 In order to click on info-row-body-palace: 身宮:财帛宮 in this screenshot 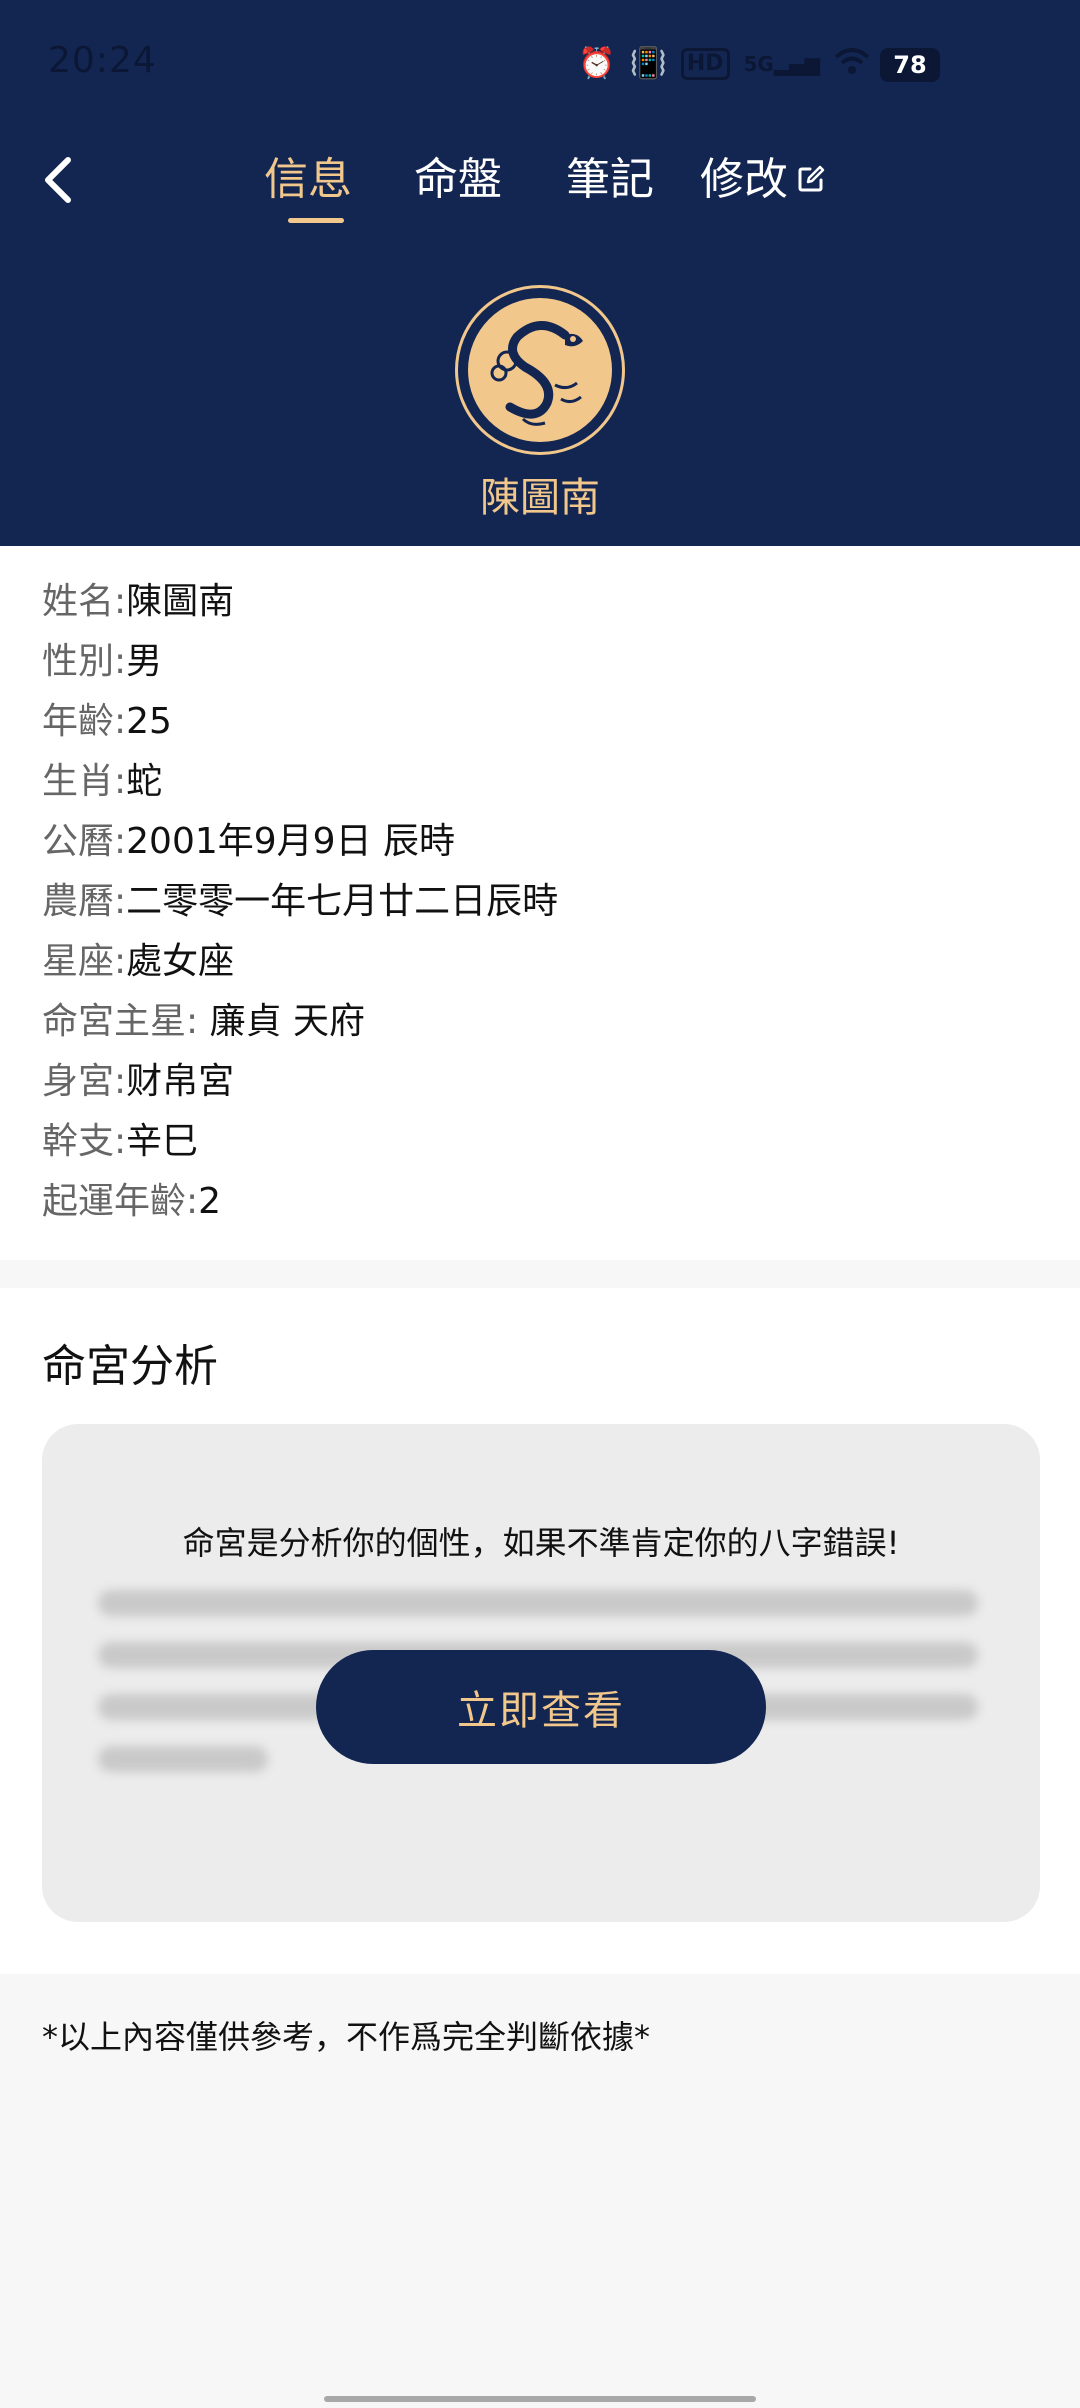, I will do `click(138, 1082)`.